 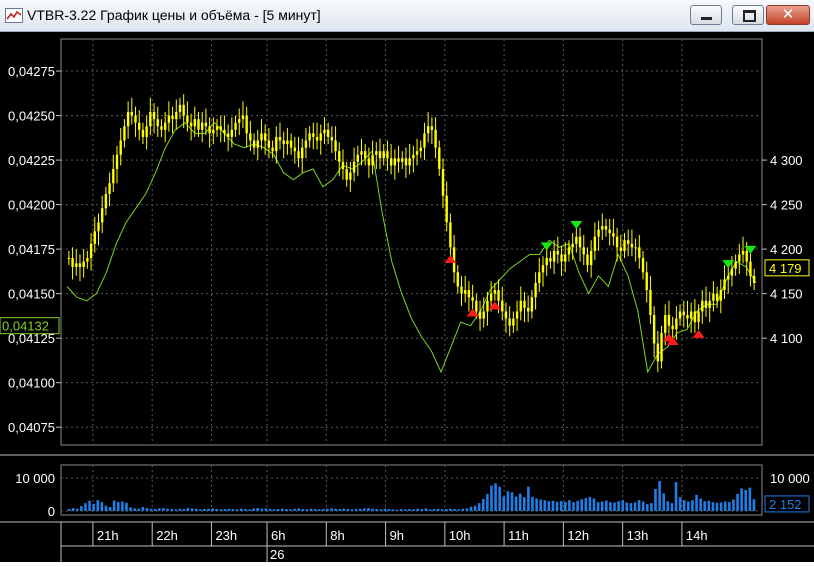 What do you see at coordinates (788, 15) in the screenshot?
I see `close-button: ✕` at bounding box center [788, 15].